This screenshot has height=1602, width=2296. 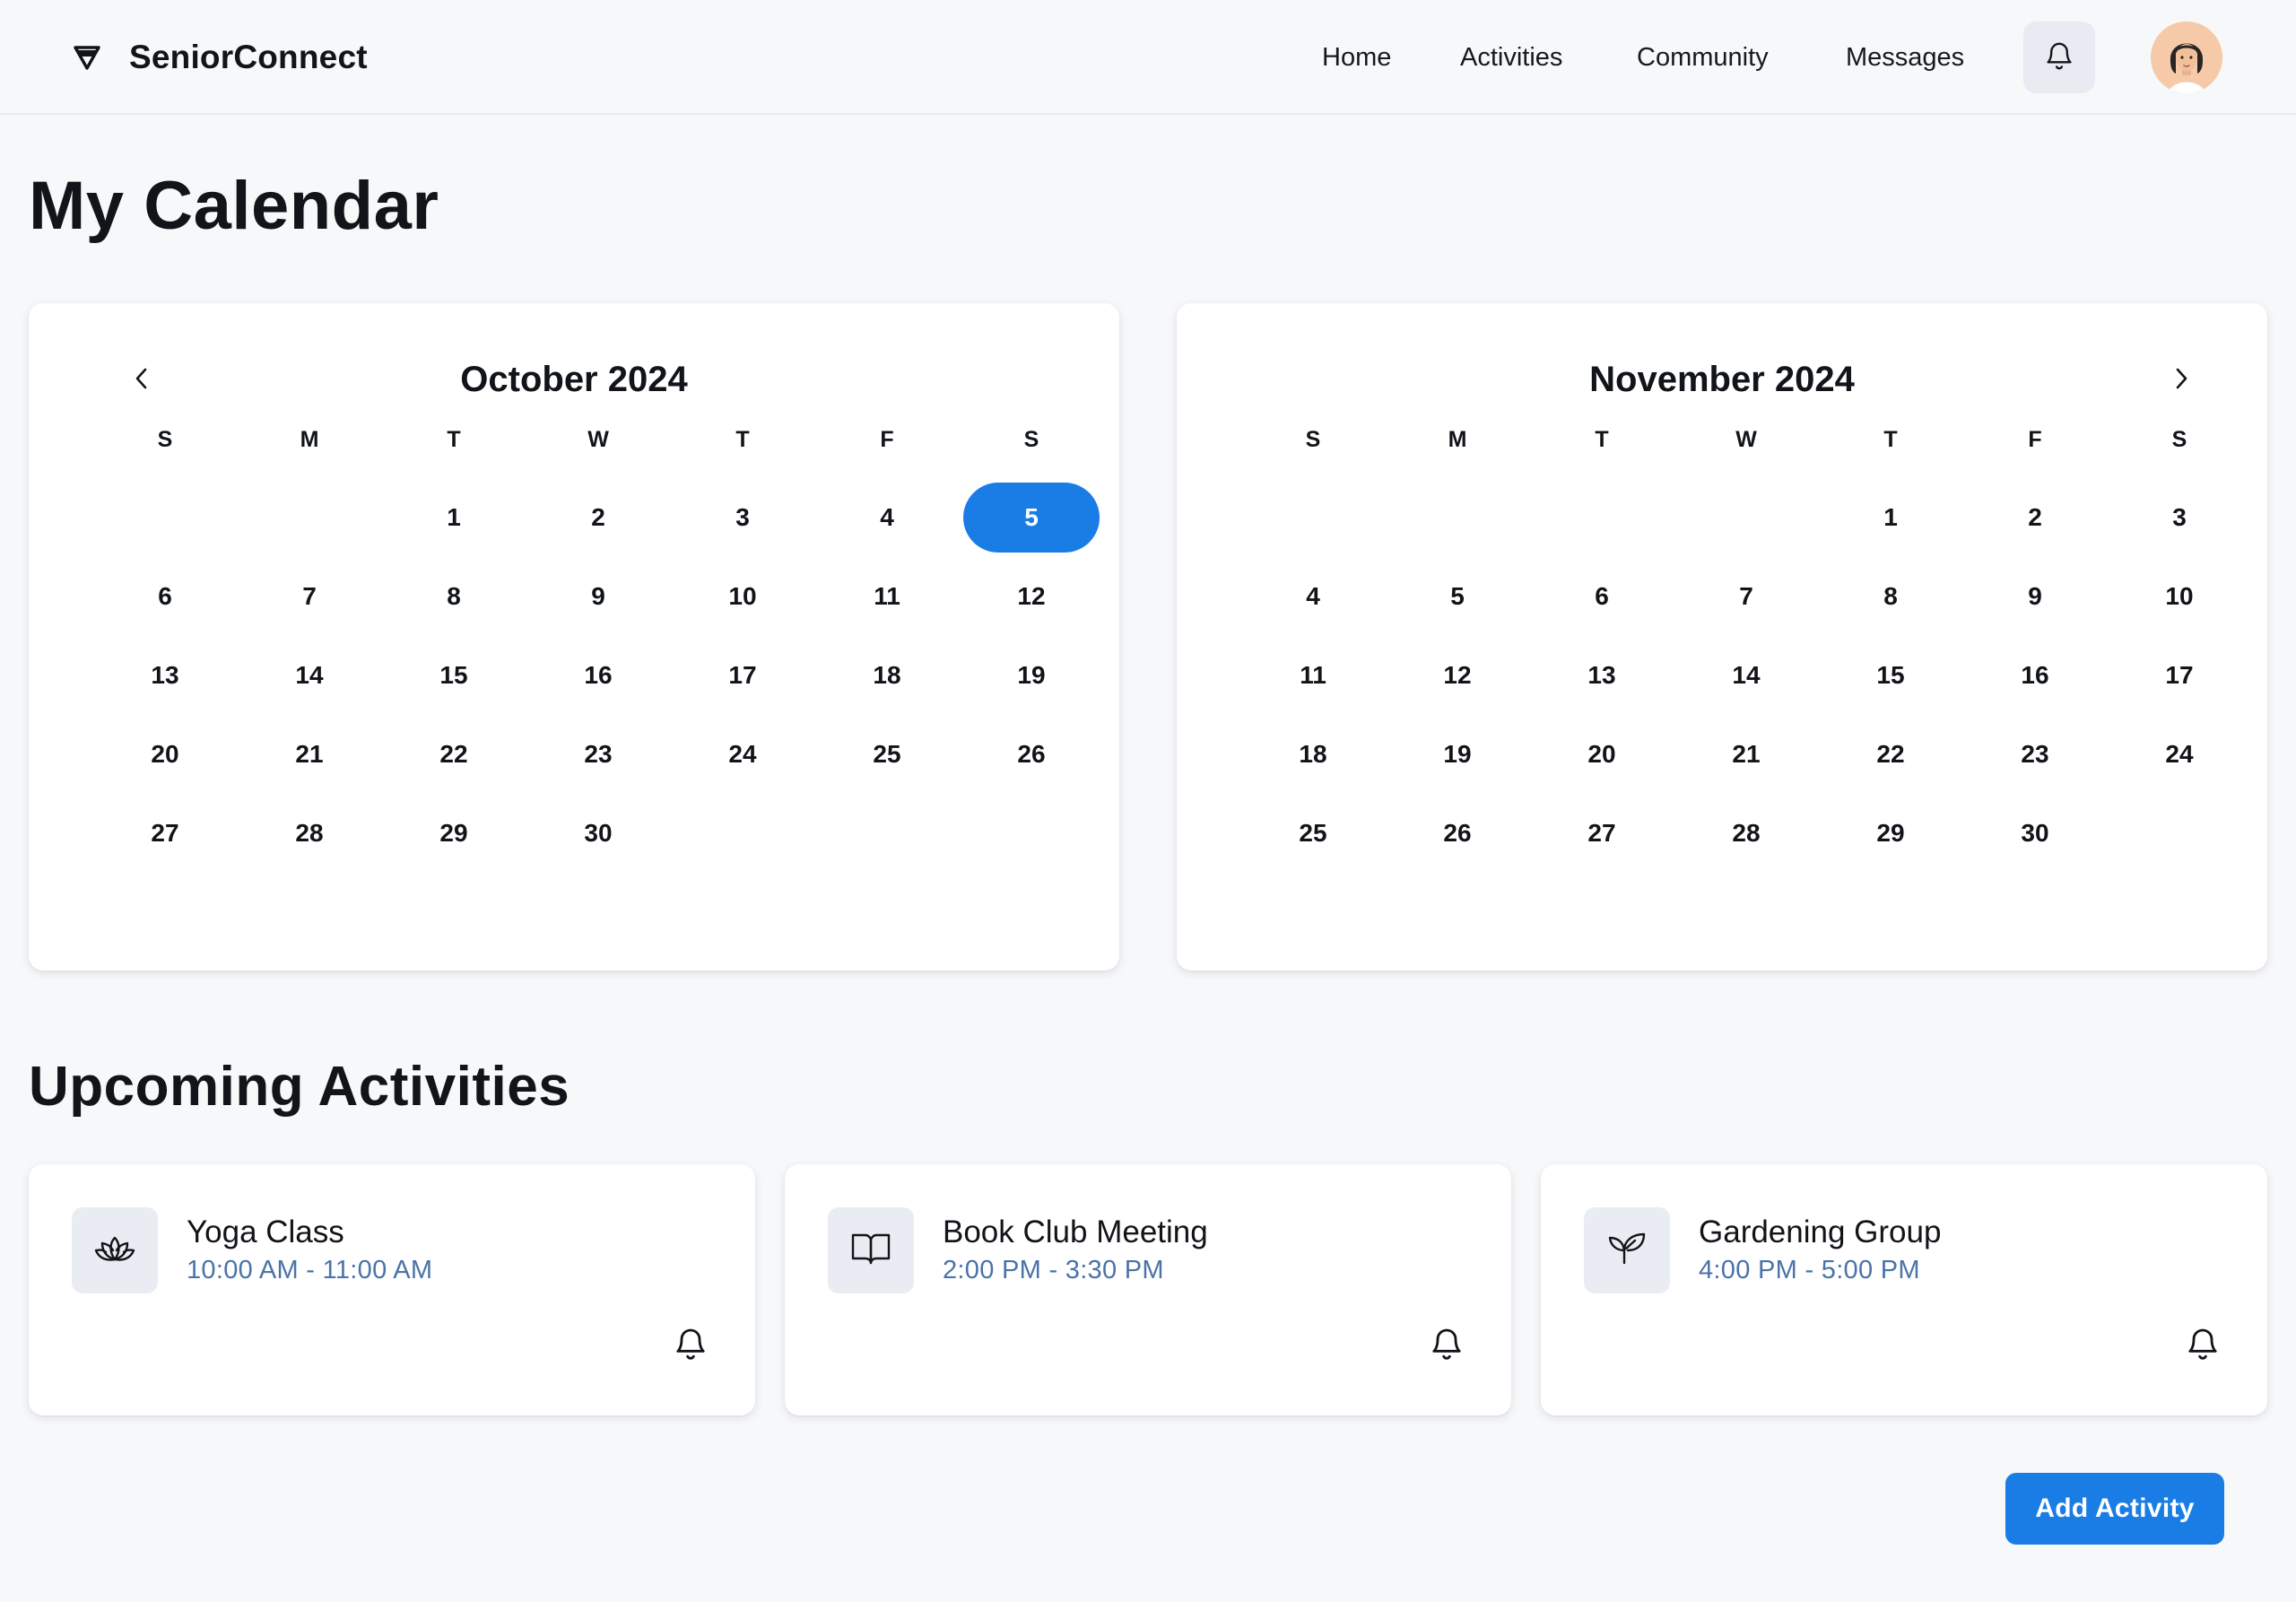 What do you see at coordinates (1627, 1251) in the screenshot?
I see `plant-icon` at bounding box center [1627, 1251].